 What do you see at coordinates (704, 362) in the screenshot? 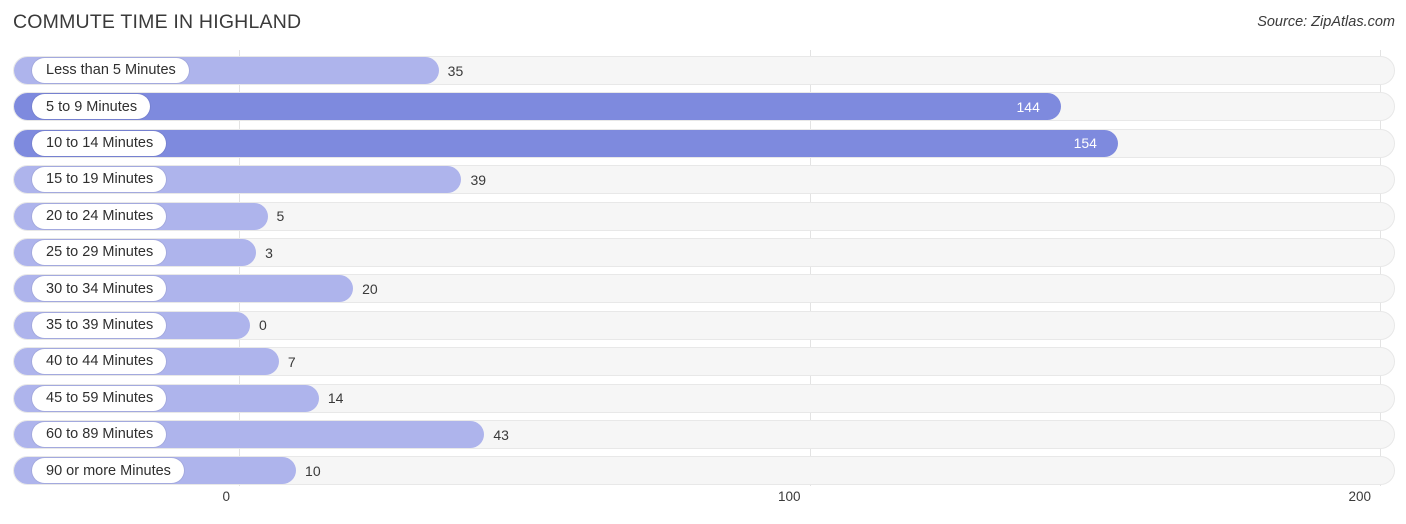
I see `bar-row: 40 to 44 Minutes 7` at bounding box center [704, 362].